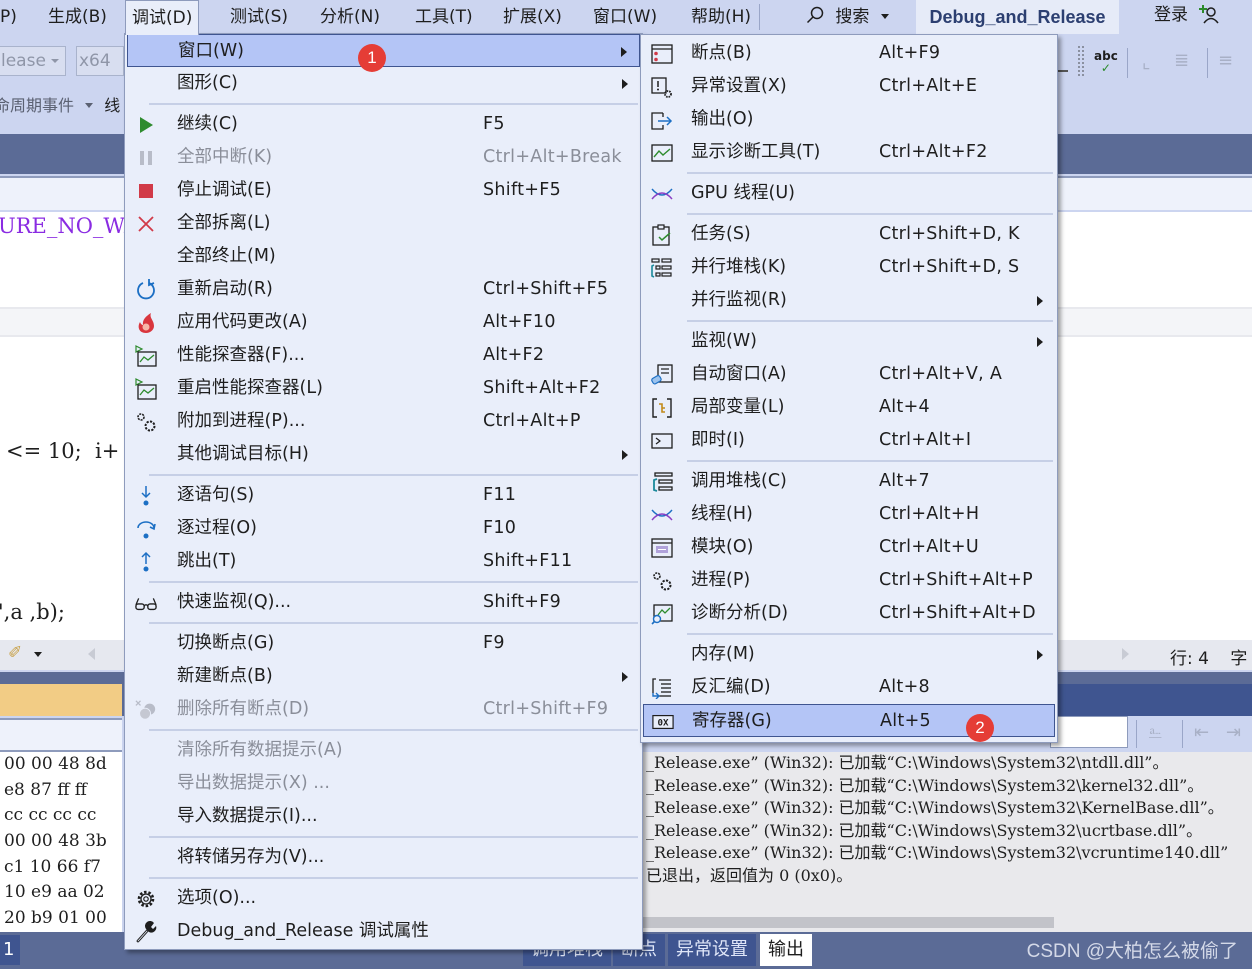  Describe the element at coordinates (383, 495) in the screenshot. I see `menu-item-debug_menu-15: 逐语句(S) F11` at that location.